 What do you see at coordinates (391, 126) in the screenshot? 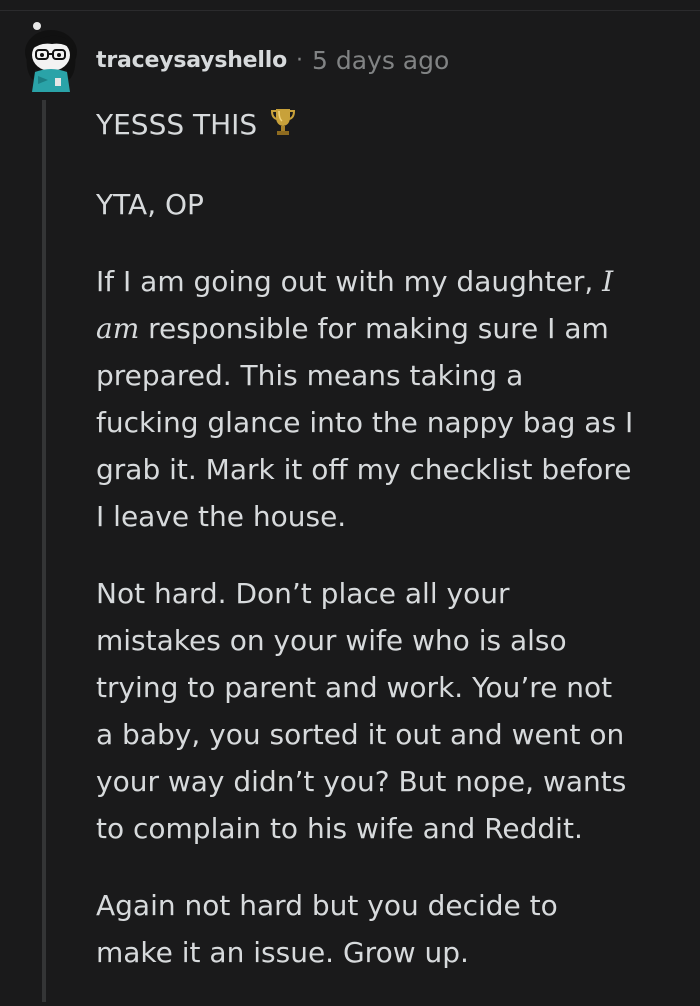
I see `comment-paragraph: YESSS THIS` at bounding box center [391, 126].